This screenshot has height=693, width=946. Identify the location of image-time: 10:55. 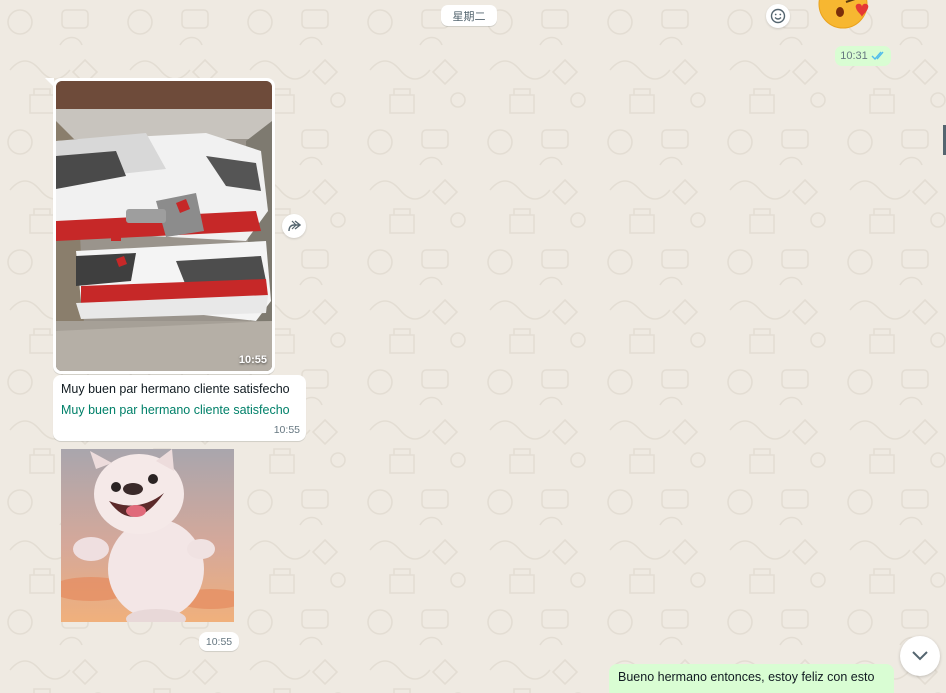
(252, 360).